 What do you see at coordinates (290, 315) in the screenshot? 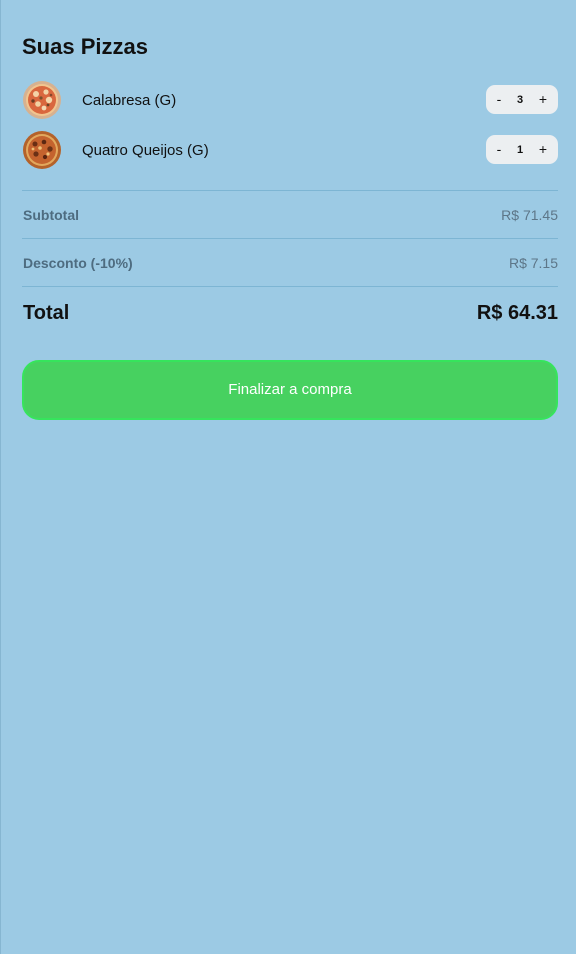
I see `total-row: Total R$ 64.31` at bounding box center [290, 315].